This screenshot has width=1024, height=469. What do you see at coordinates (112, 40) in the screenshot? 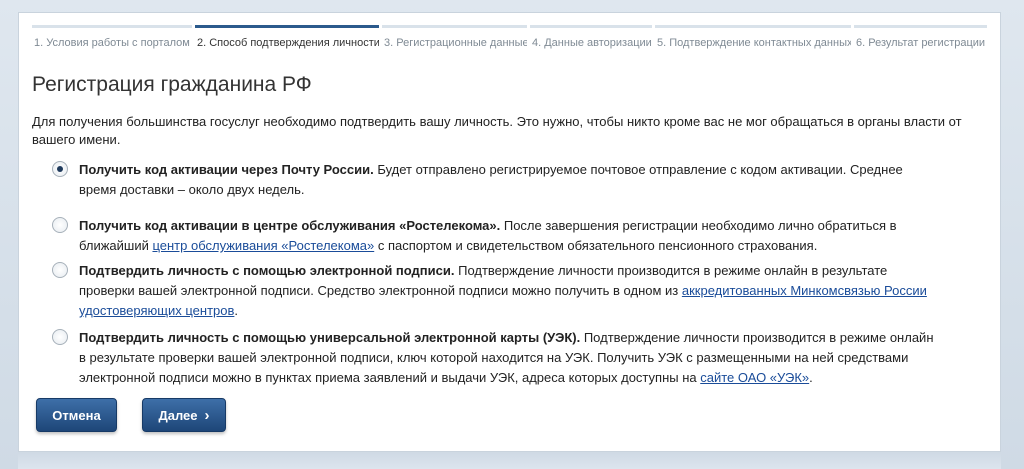
I see `step-1: 1. Условия работы с порталом` at bounding box center [112, 40].